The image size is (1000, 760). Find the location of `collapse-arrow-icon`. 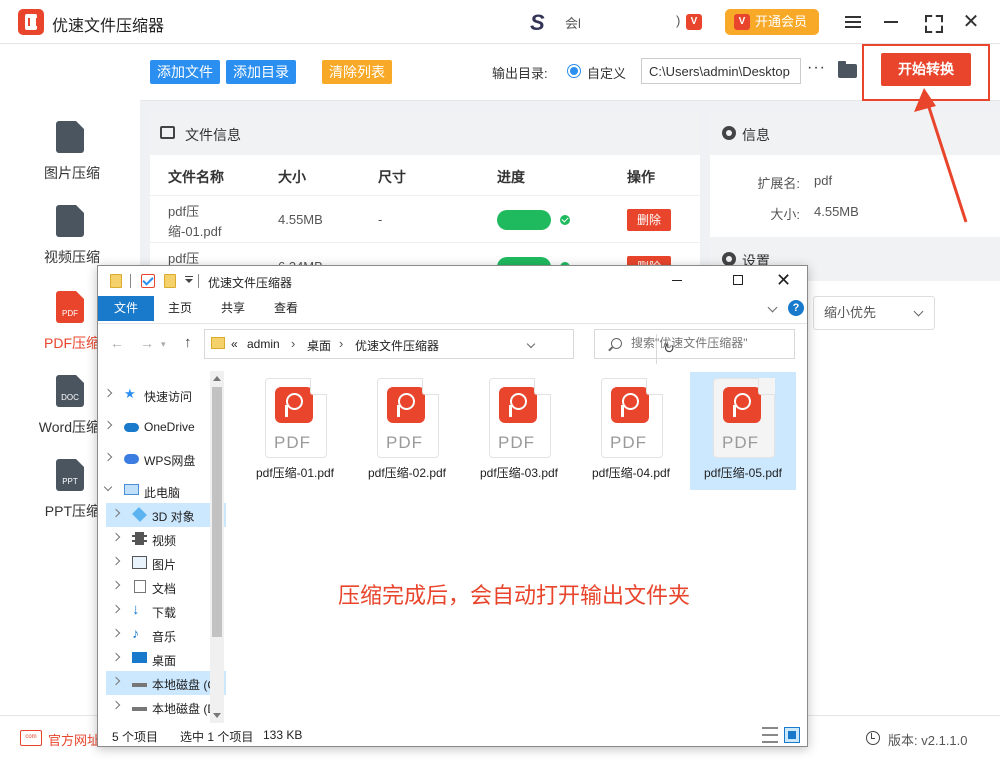

collapse-arrow-icon is located at coordinates (108, 487).